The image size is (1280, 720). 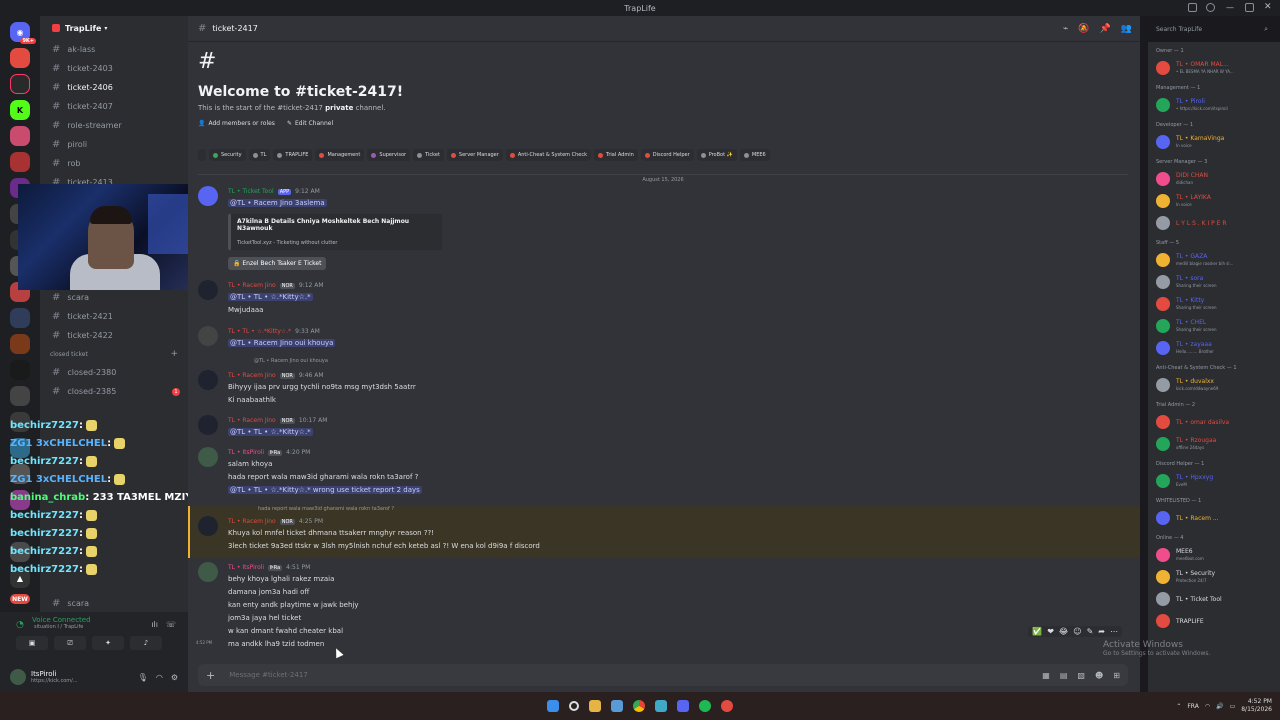 What do you see at coordinates (340, 155) in the screenshot?
I see `role-chip: Management` at bounding box center [340, 155].